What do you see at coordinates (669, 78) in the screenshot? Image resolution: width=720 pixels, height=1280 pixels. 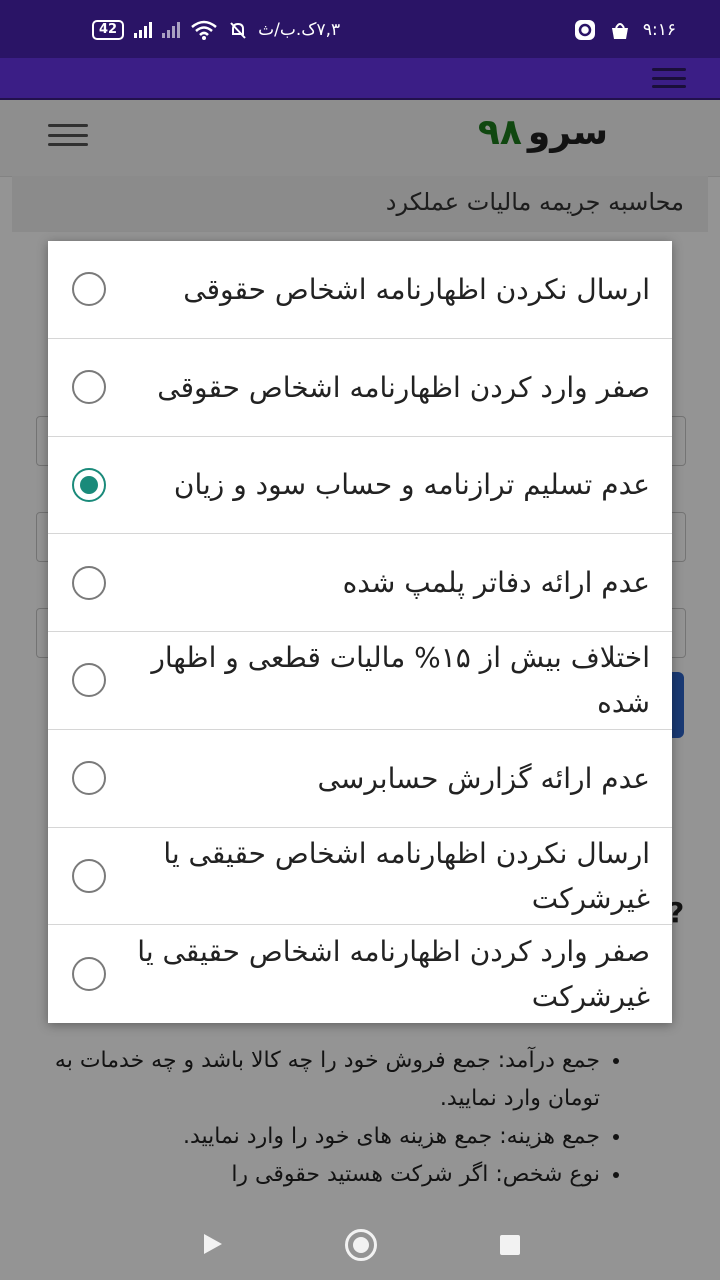 I see `app-menu-icon` at bounding box center [669, 78].